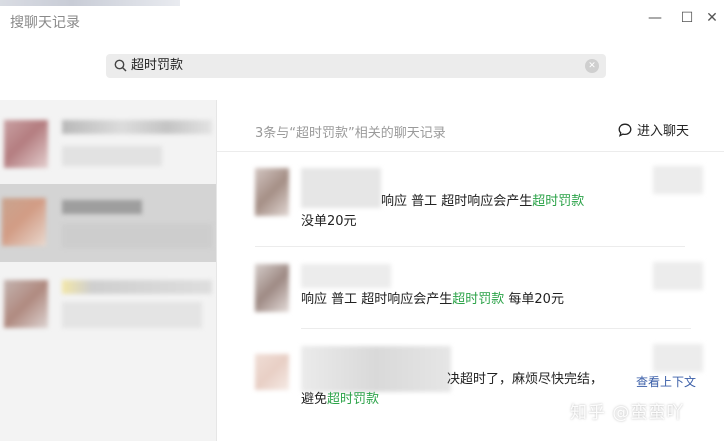 The width and height of the screenshot is (724, 441). I want to click on search-icon, so click(120, 65).